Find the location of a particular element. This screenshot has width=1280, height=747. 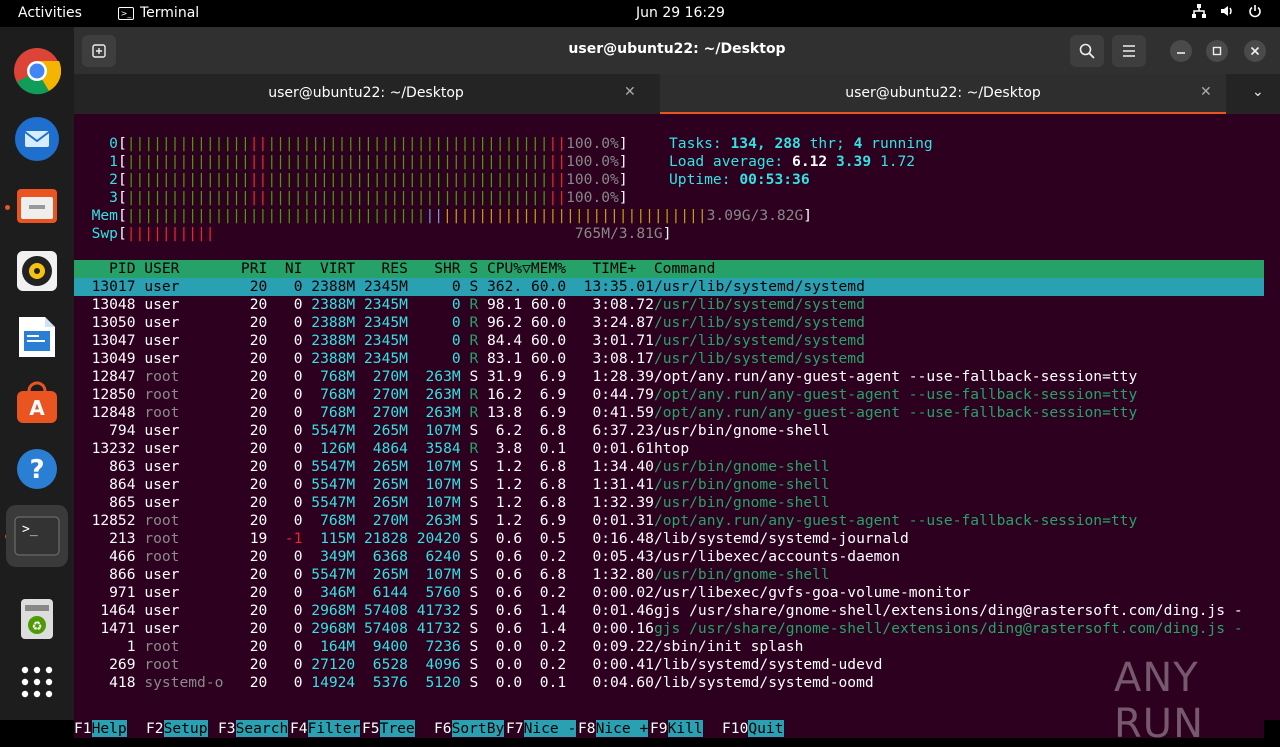

swap-meter: Swp[|||||||||| 765M/3.81G] is located at coordinates (381, 233).